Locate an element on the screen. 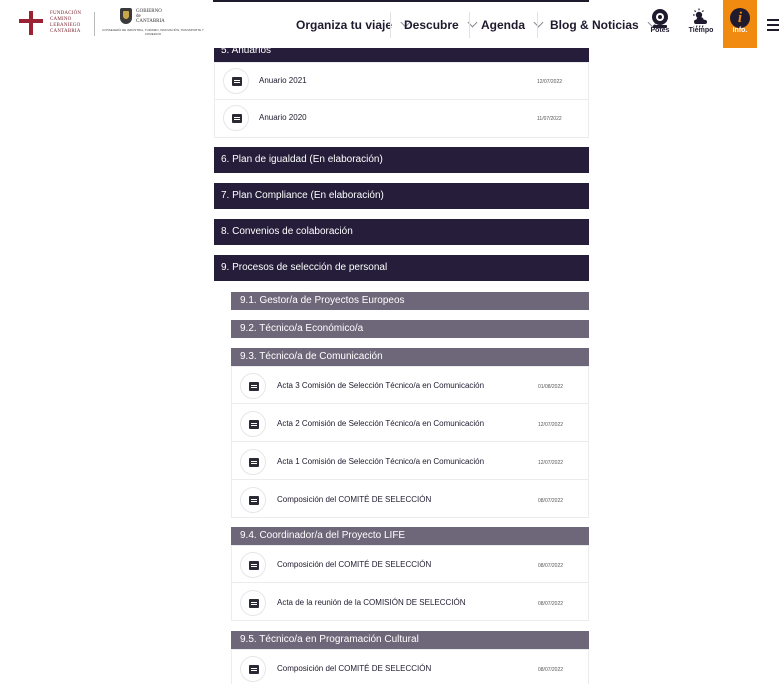 The image size is (784, 684). nav-organiza-tu-viaje: Organiza tu viaje is located at coordinates (353, 24).